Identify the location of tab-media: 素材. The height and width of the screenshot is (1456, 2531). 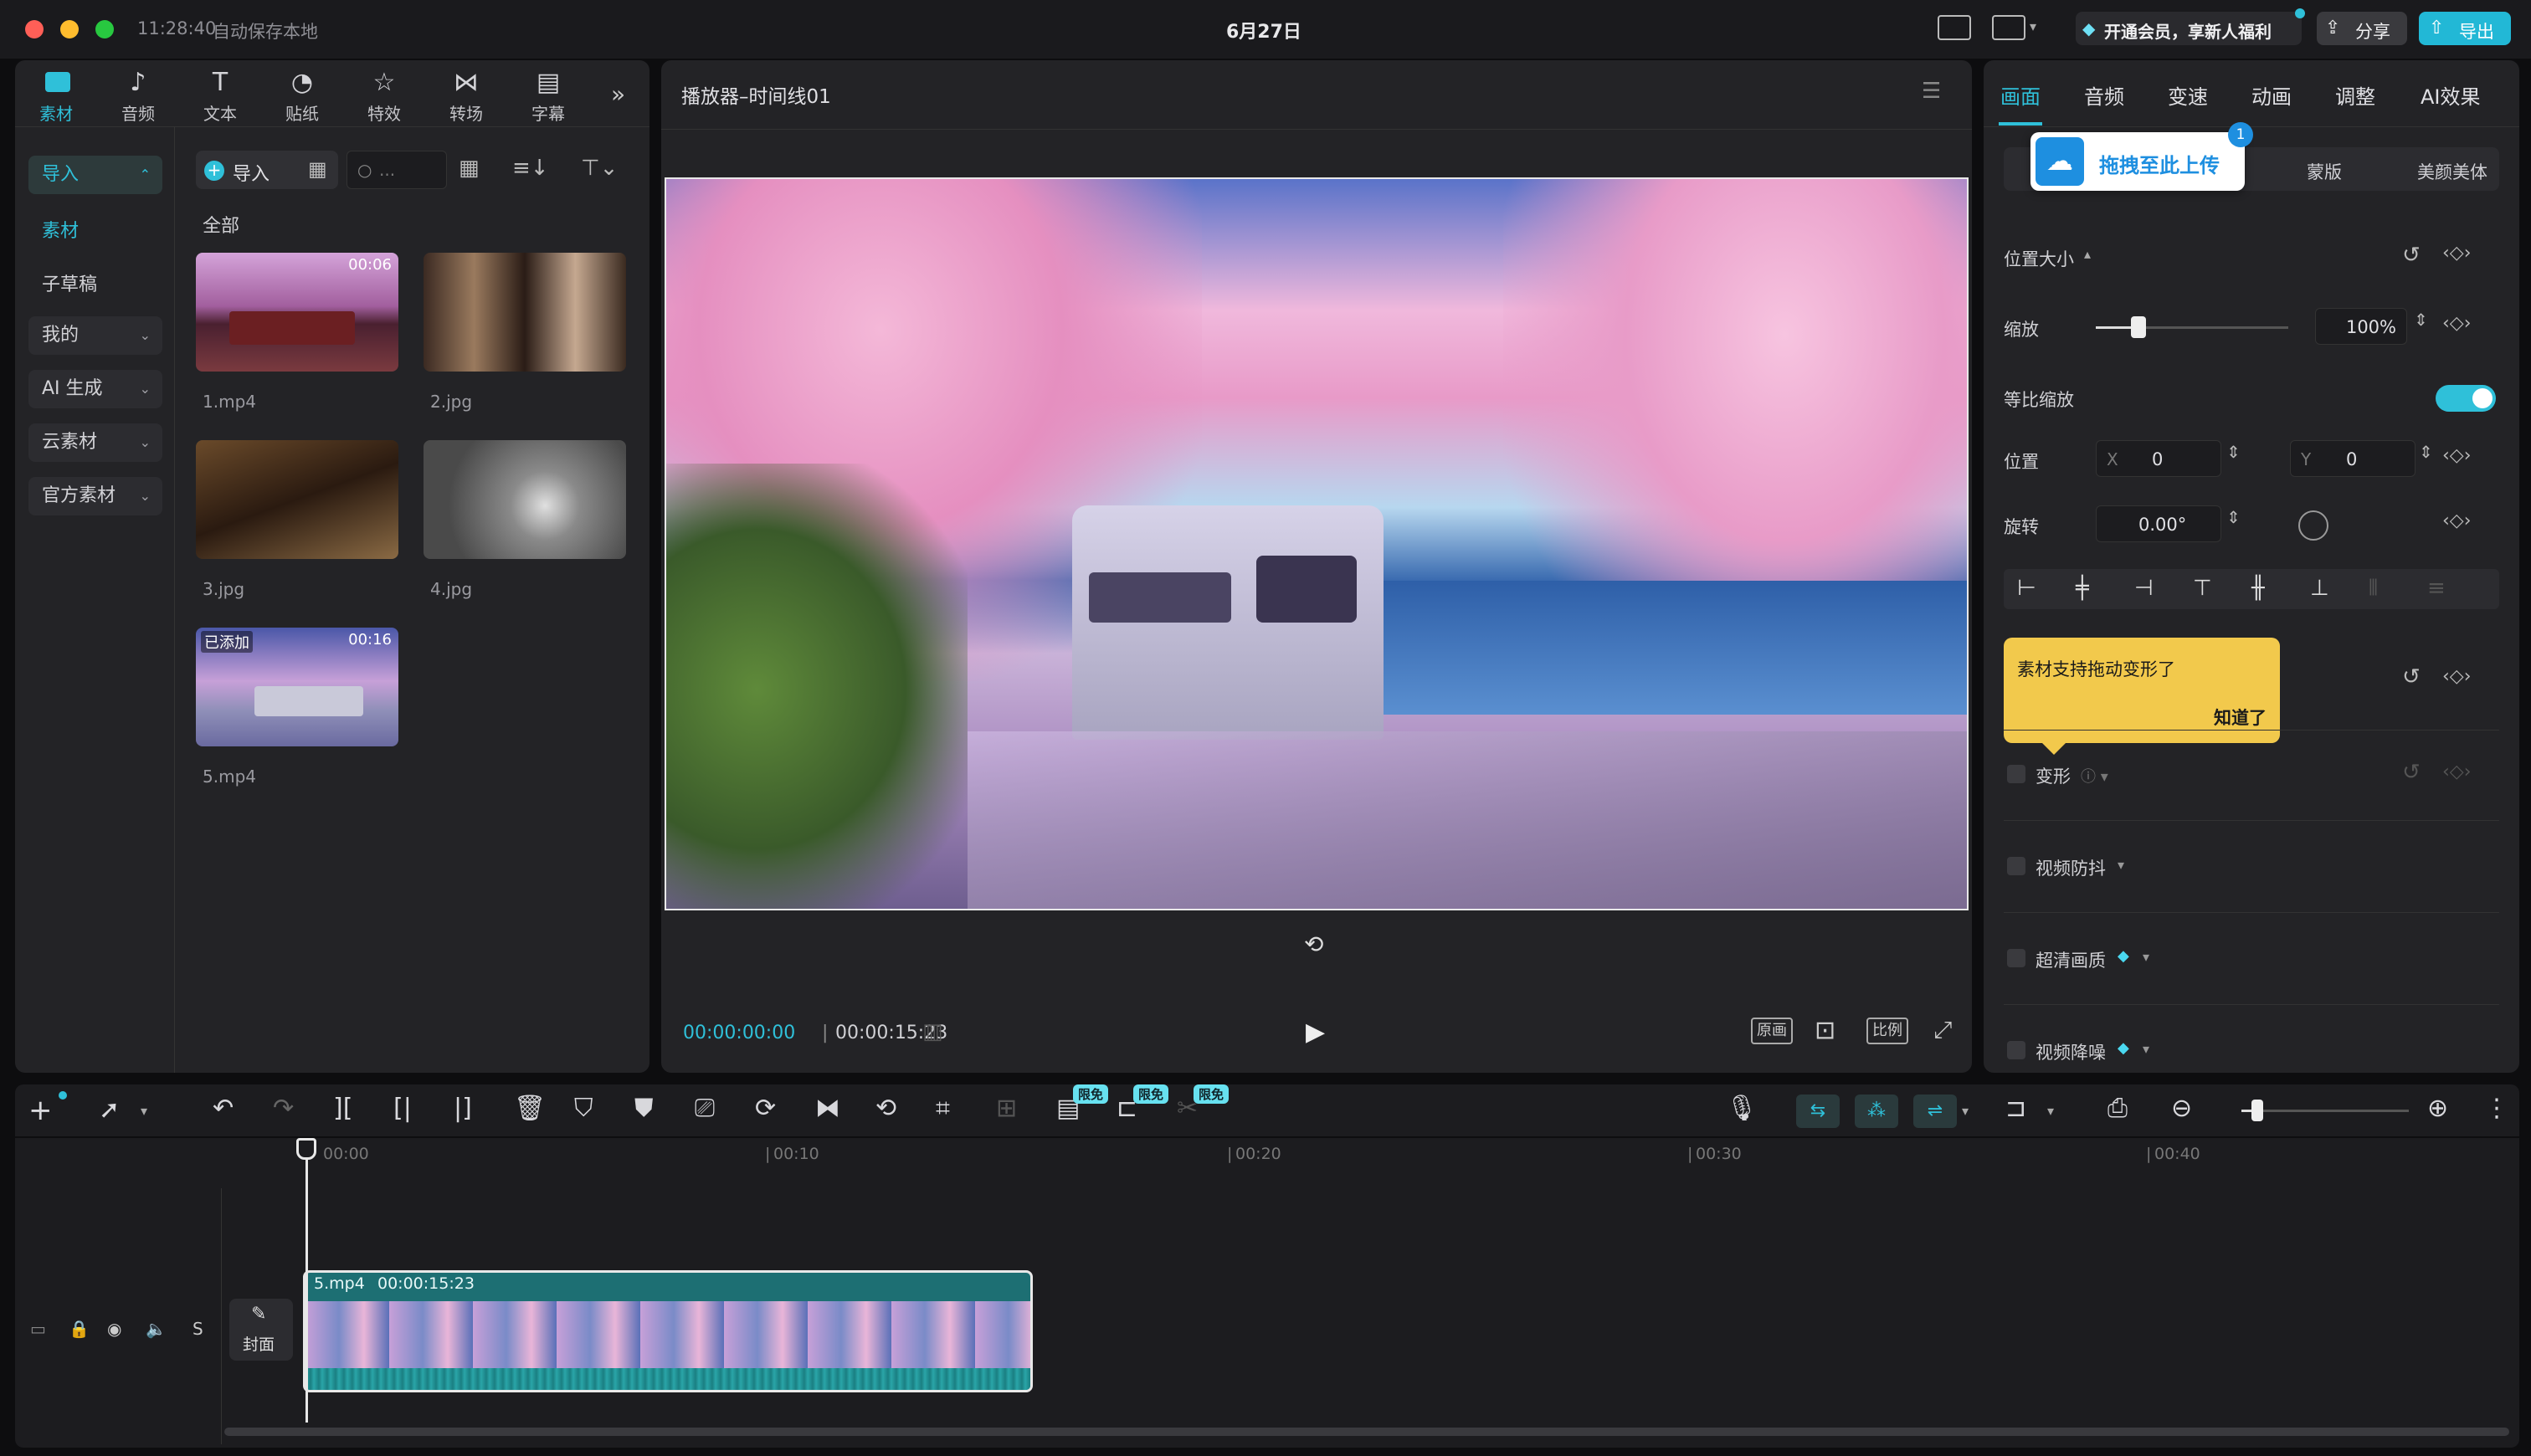
(56, 94).